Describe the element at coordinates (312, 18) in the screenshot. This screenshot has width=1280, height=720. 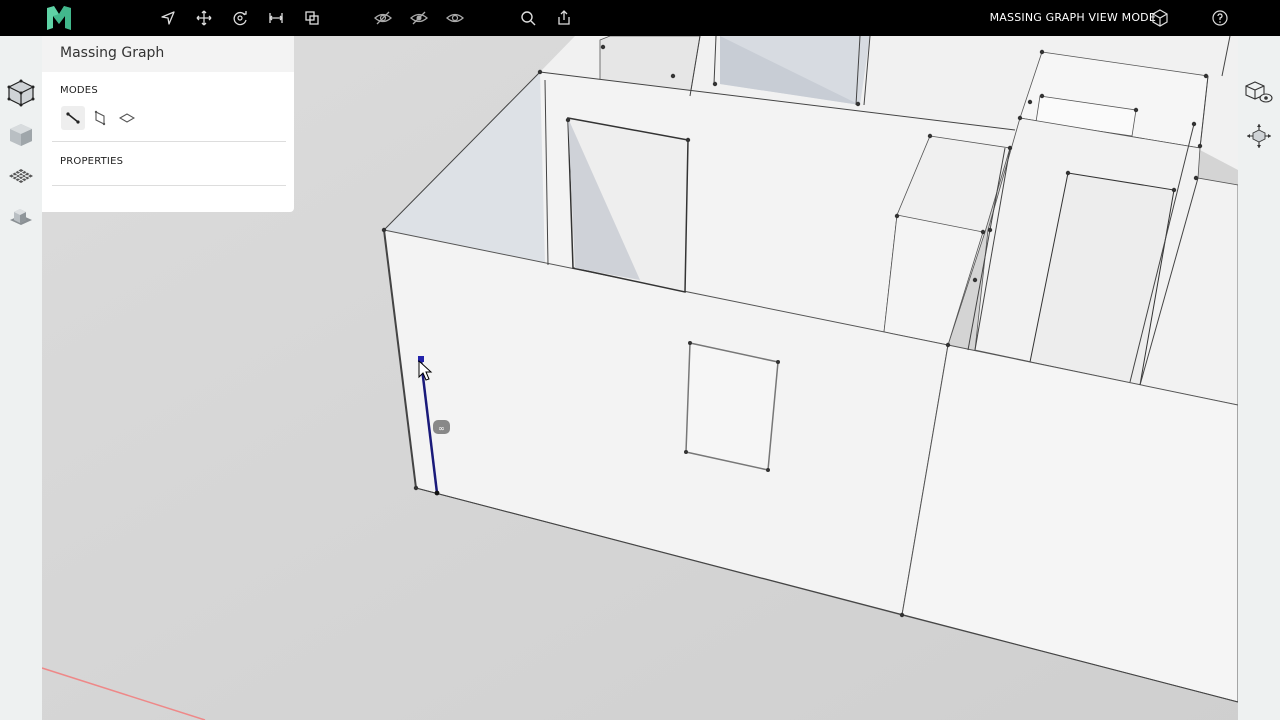
I see `copy-icon` at that location.